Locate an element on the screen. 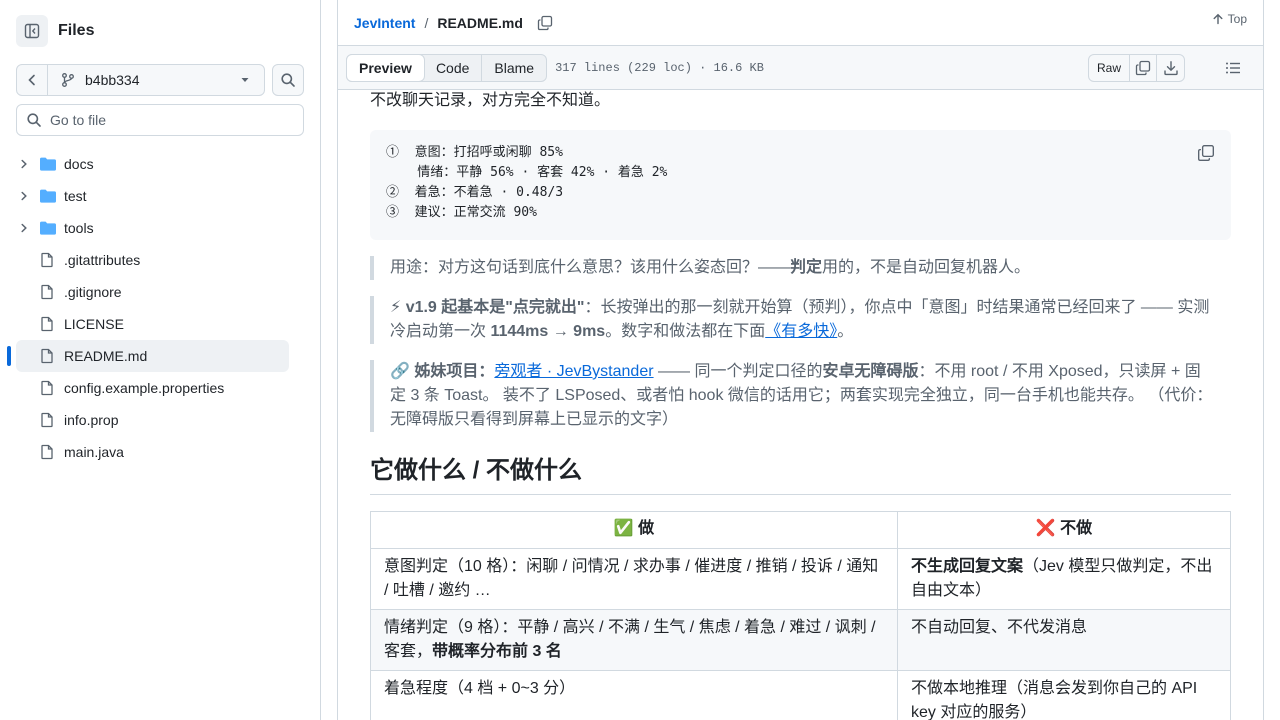  go-to-file-field is located at coordinates (160, 120).